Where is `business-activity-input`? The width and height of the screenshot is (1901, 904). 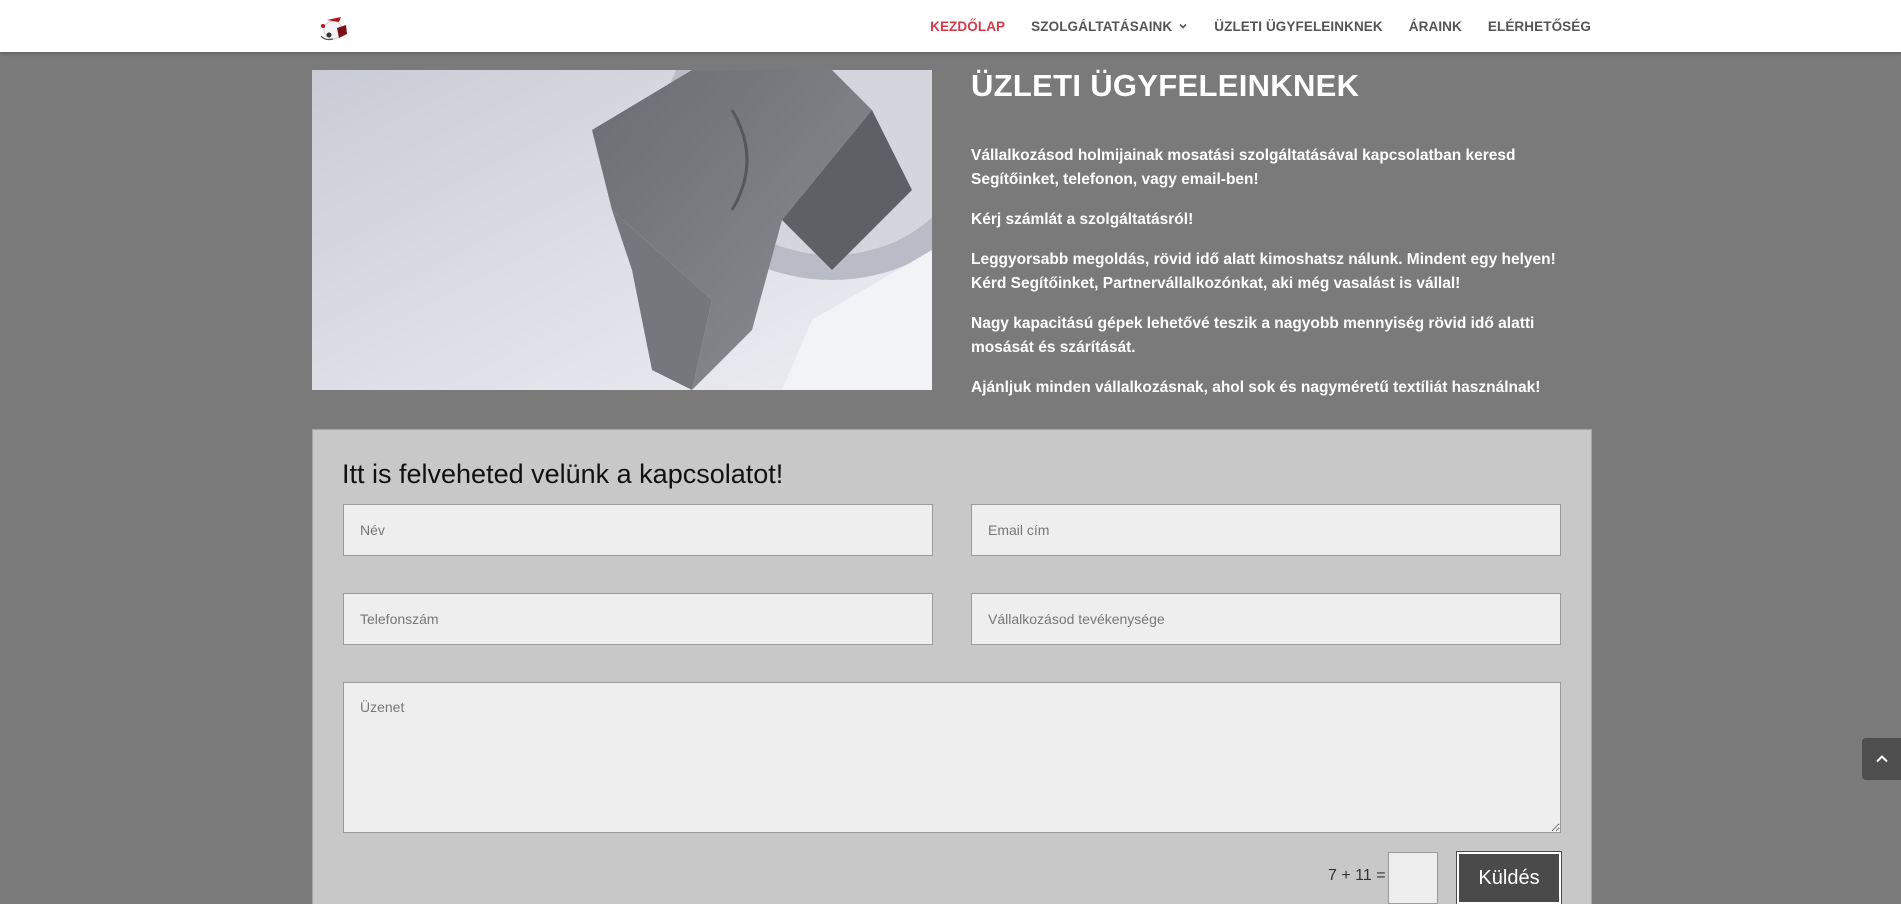
business-activity-input is located at coordinates (1266, 619).